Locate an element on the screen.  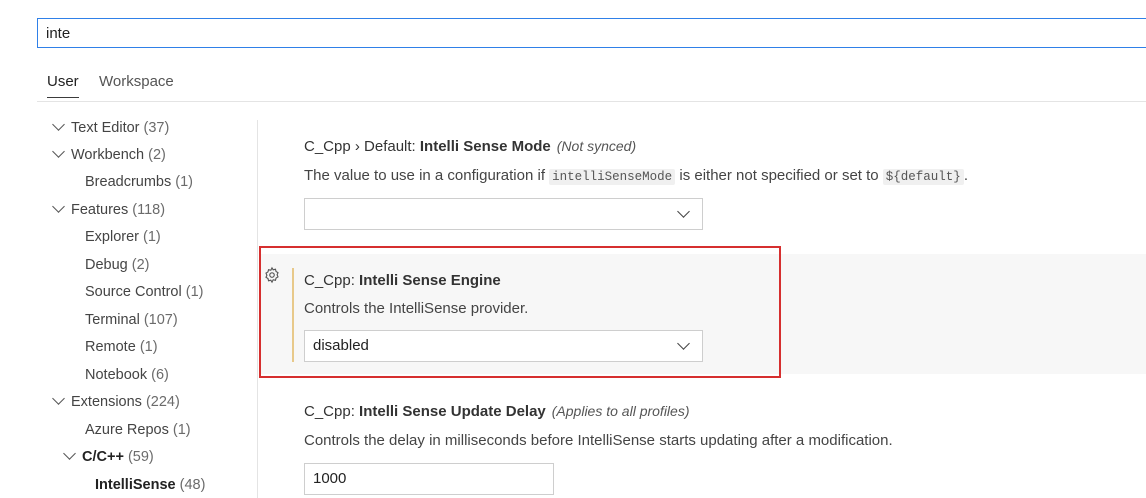
tabs-divider is located at coordinates (591, 101).